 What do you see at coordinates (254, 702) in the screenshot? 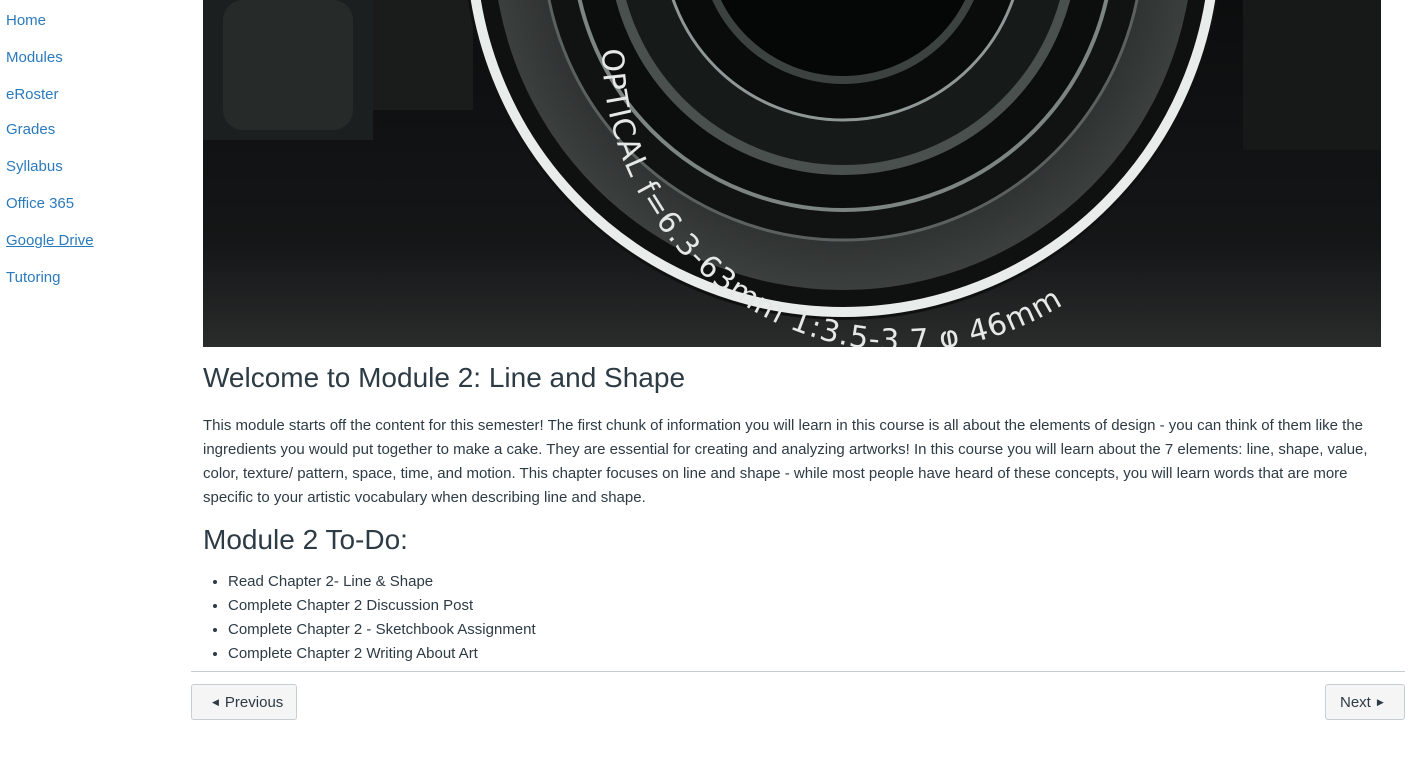
I see `previous-button-label: Previous` at bounding box center [254, 702].